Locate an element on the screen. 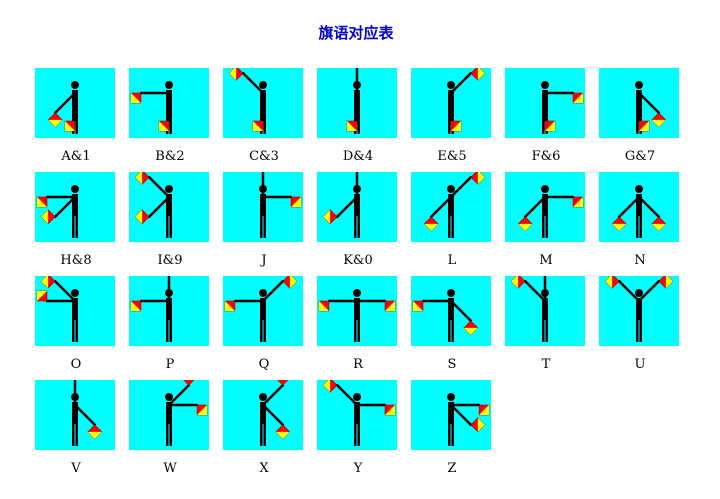 The height and width of the screenshot is (499, 720). semaphore-label: K&0 is located at coordinates (358, 260).